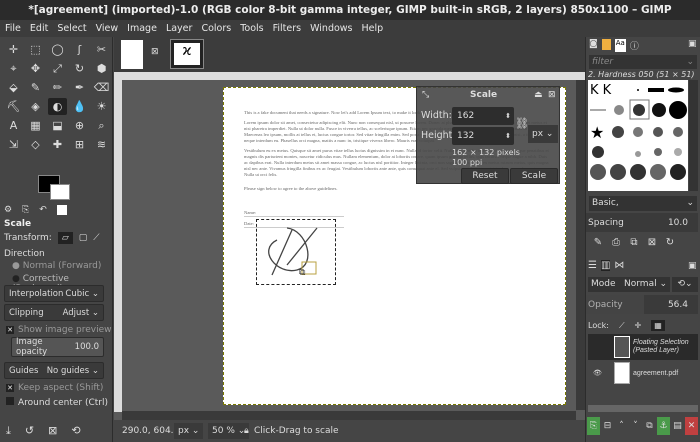  Describe the element at coordinates (13, 68) in the screenshot. I see `tool-button-icon: ⌖` at that location.